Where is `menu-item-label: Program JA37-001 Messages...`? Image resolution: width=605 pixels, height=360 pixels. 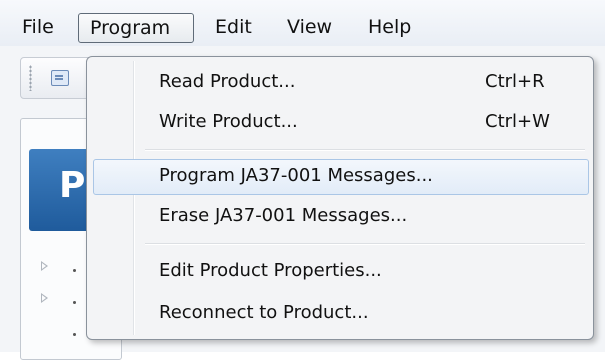 menu-item-label: Program JA37-001 Messages... is located at coordinates (296, 175).